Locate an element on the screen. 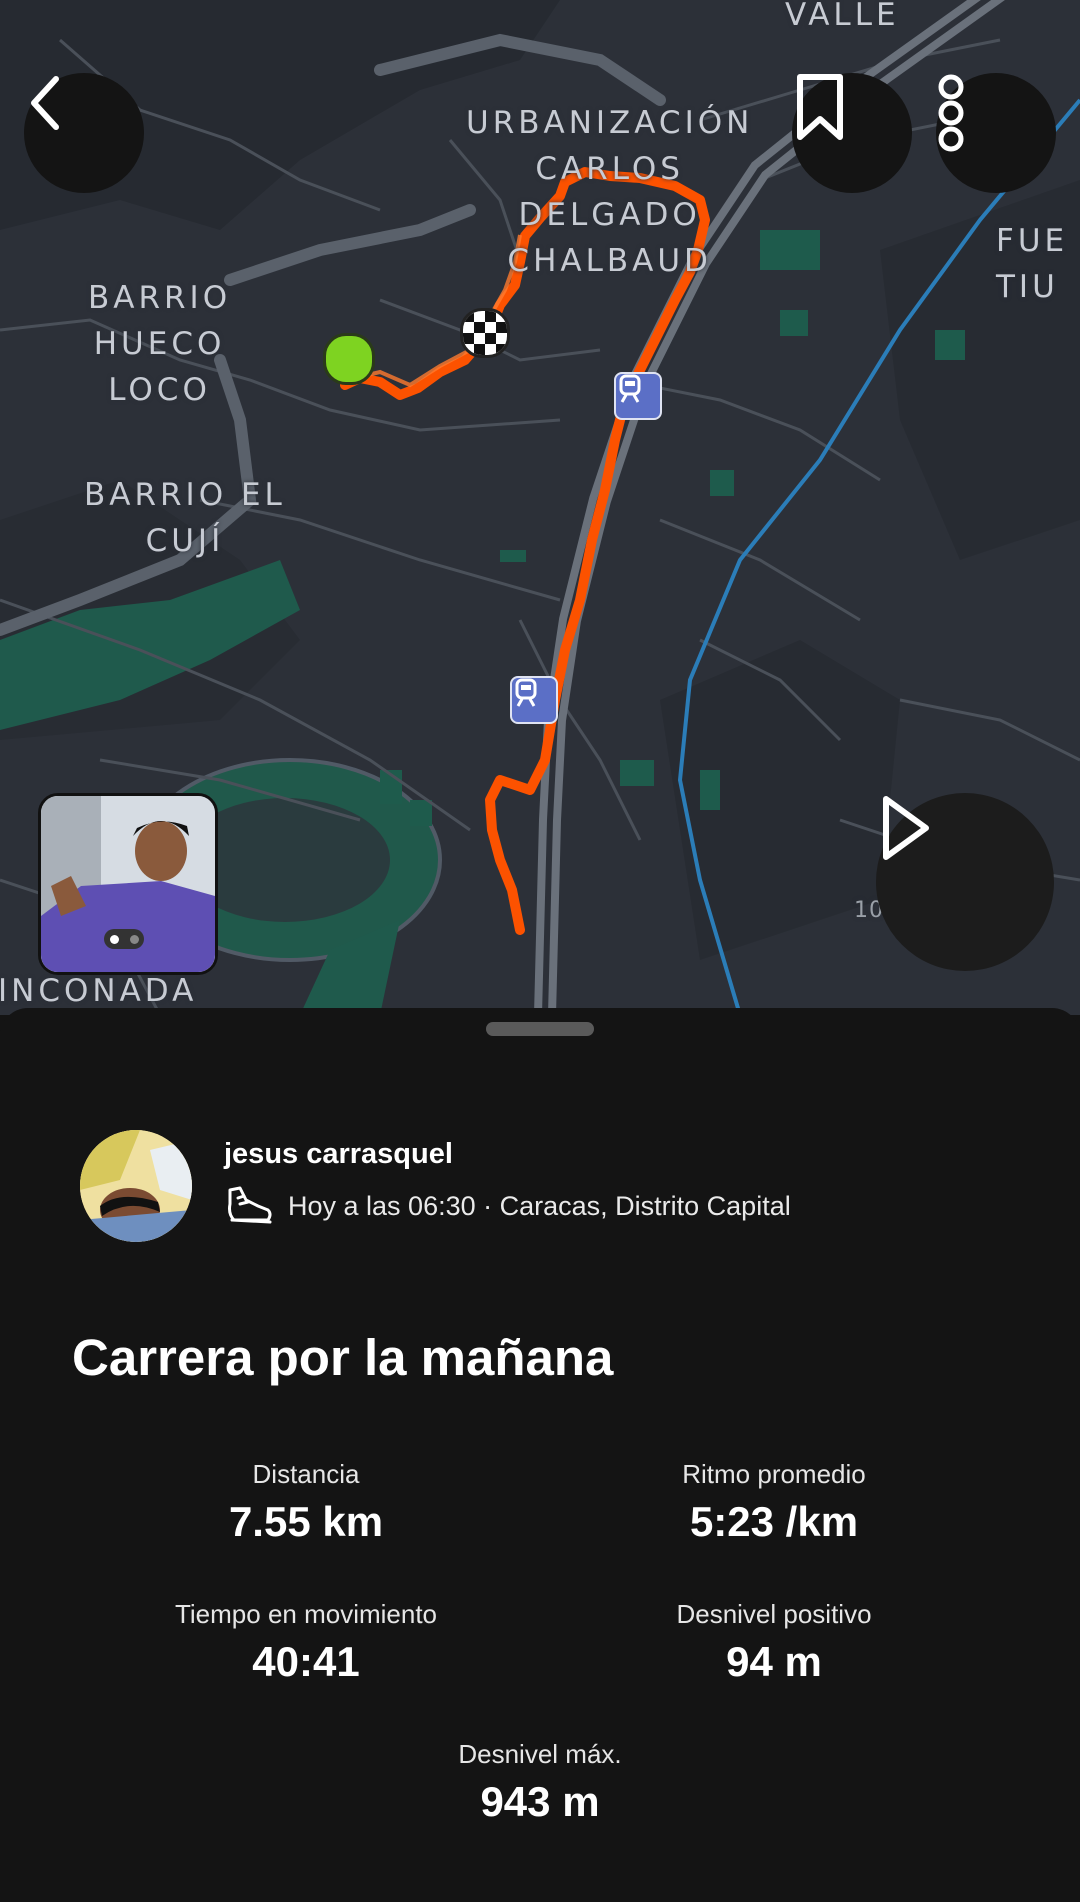 This screenshot has width=1080, height=1902. bookmark-button is located at coordinates (852, 133).